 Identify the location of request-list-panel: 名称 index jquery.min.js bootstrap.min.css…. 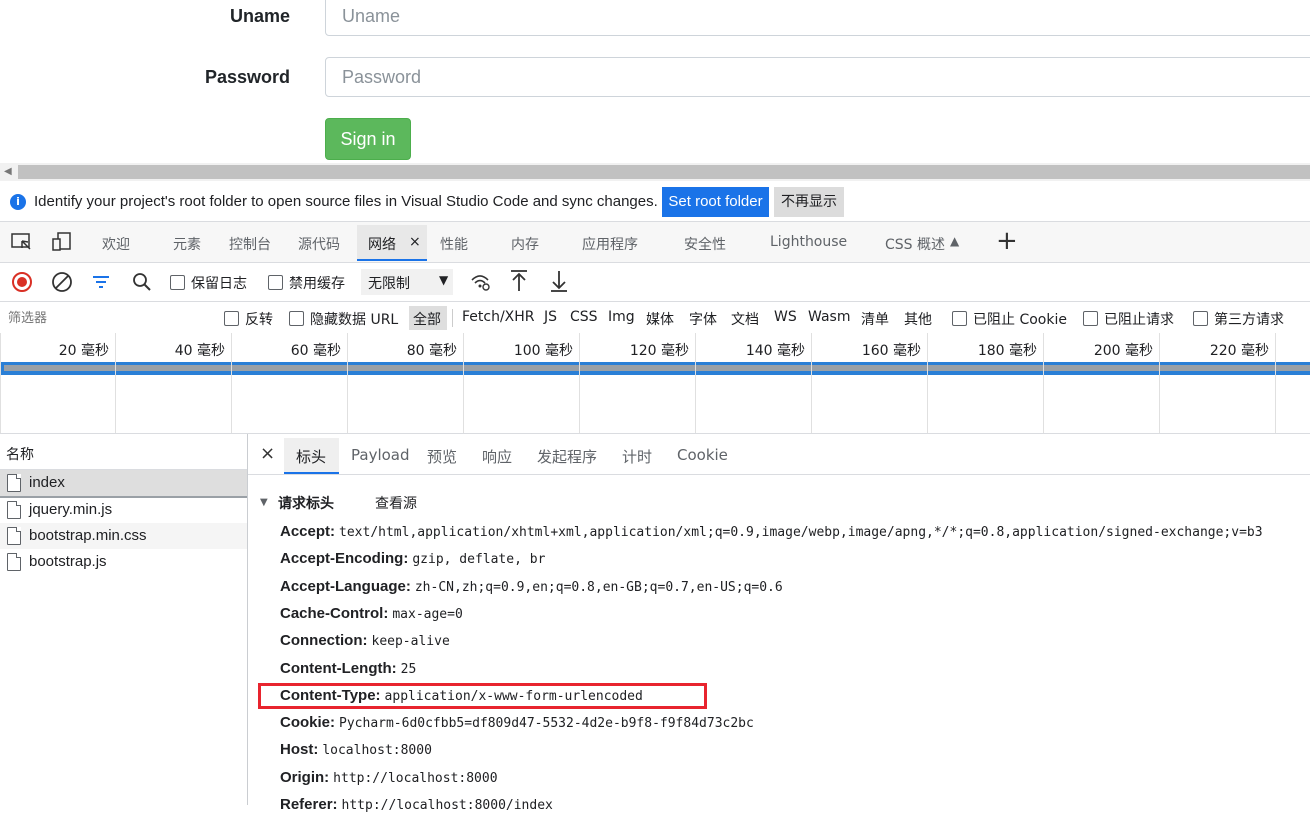
(124, 619).